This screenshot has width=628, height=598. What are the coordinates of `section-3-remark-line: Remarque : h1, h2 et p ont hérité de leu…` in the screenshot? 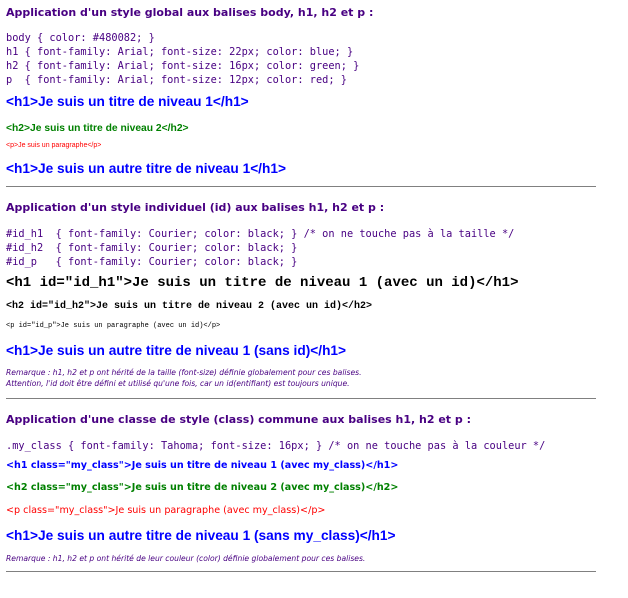 It's located at (186, 558).